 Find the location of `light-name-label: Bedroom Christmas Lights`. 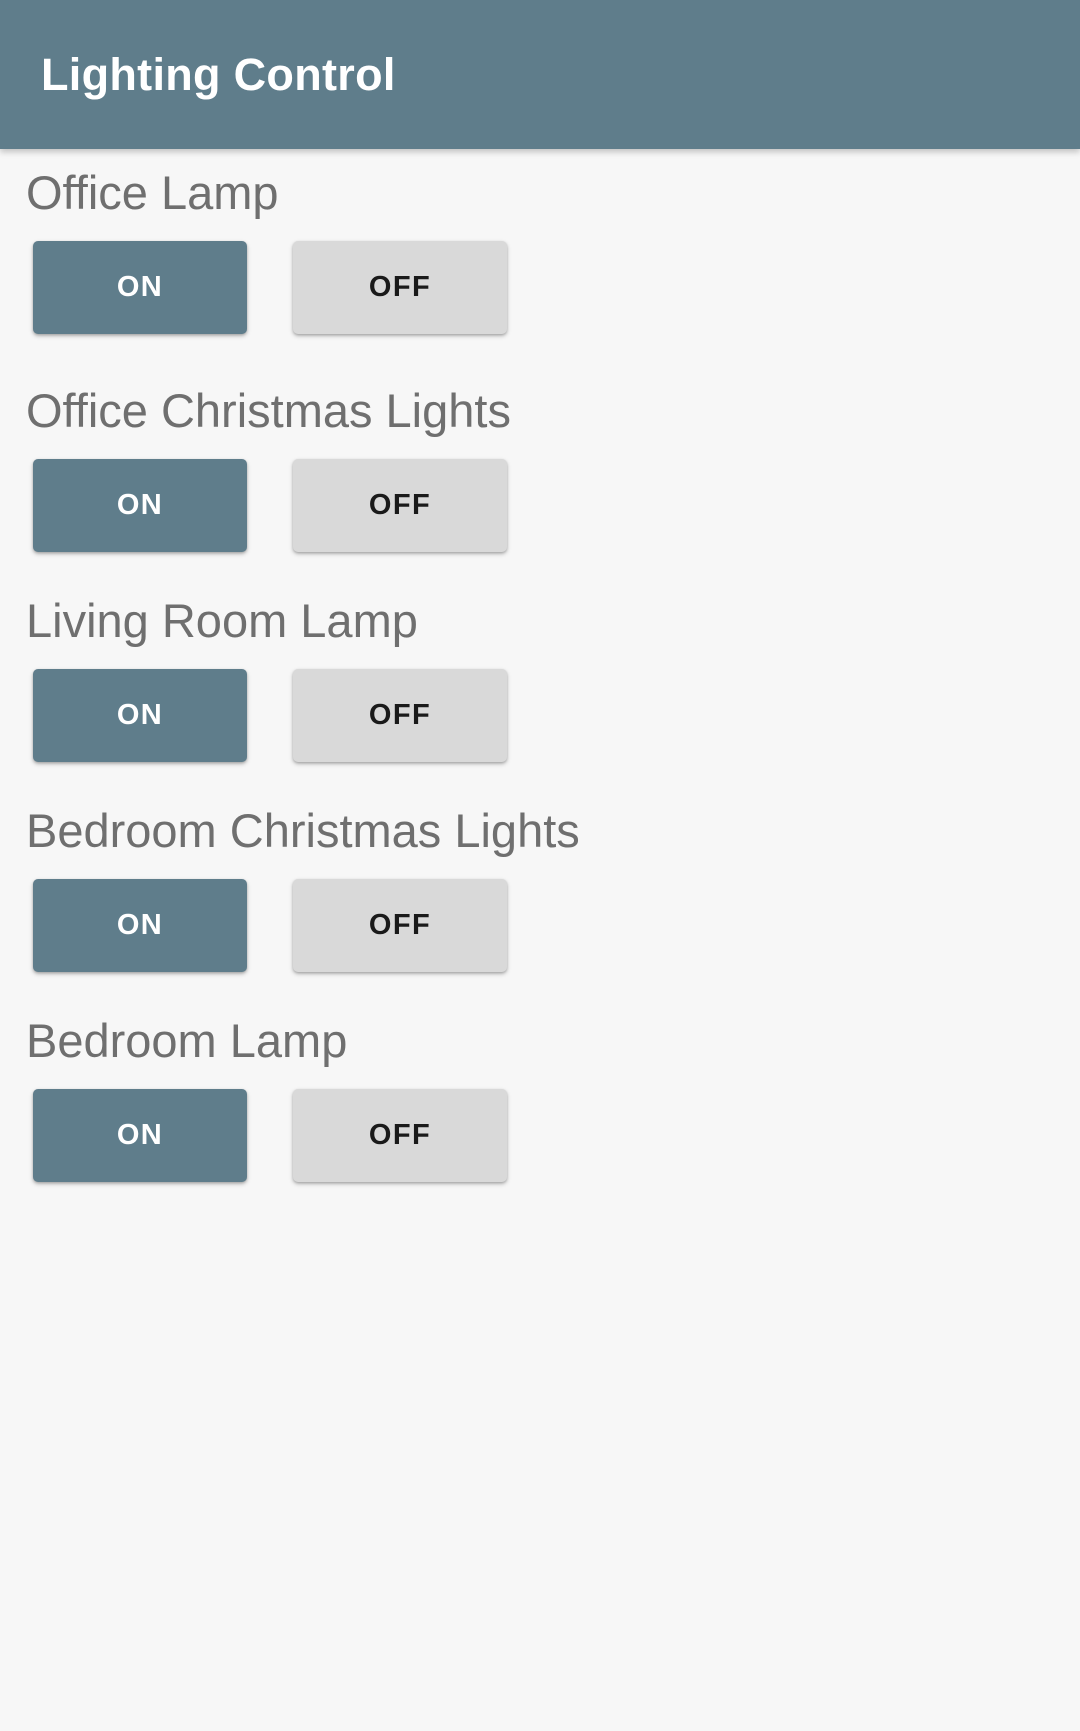

light-name-label: Bedroom Christmas Lights is located at coordinates (303, 830).